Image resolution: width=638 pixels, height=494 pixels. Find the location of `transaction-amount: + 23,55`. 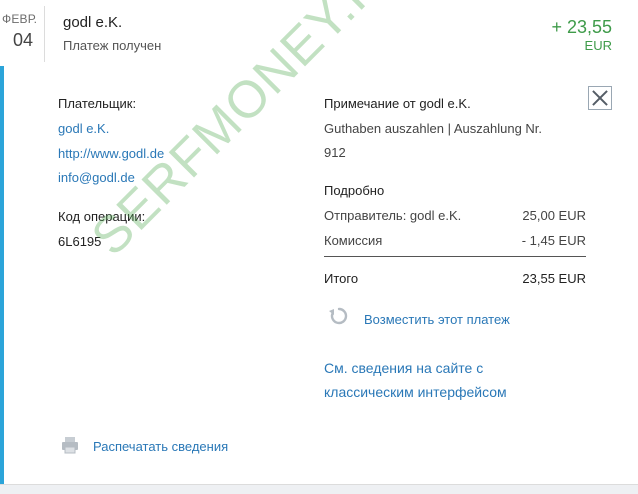

transaction-amount: + 23,55 is located at coordinates (581, 27).